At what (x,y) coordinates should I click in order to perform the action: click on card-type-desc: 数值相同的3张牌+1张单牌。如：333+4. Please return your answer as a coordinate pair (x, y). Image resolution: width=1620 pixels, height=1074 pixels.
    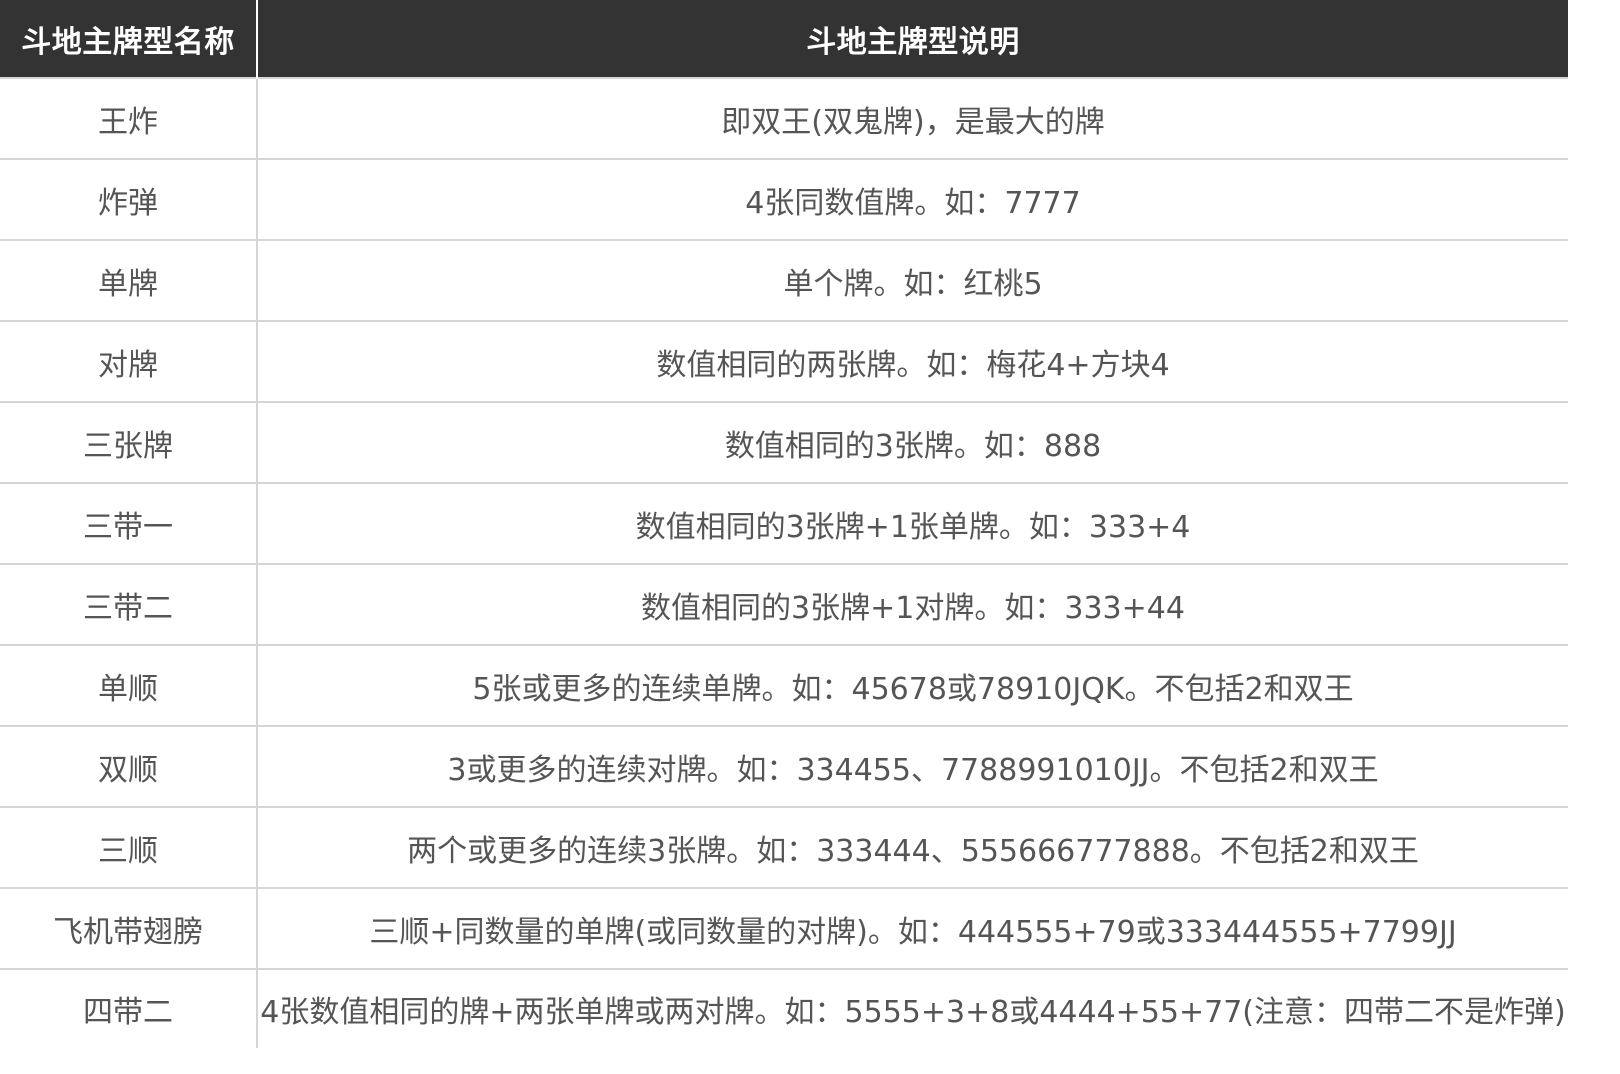
    Looking at the image, I should click on (912, 523).